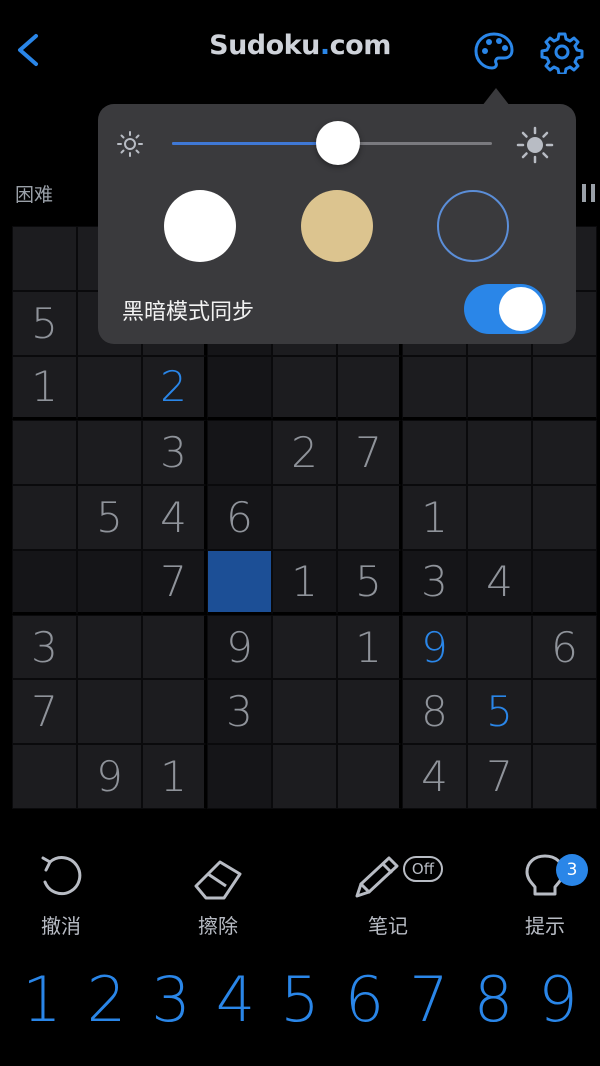 The image size is (600, 1066). I want to click on number-key-4: 4, so click(236, 1000).